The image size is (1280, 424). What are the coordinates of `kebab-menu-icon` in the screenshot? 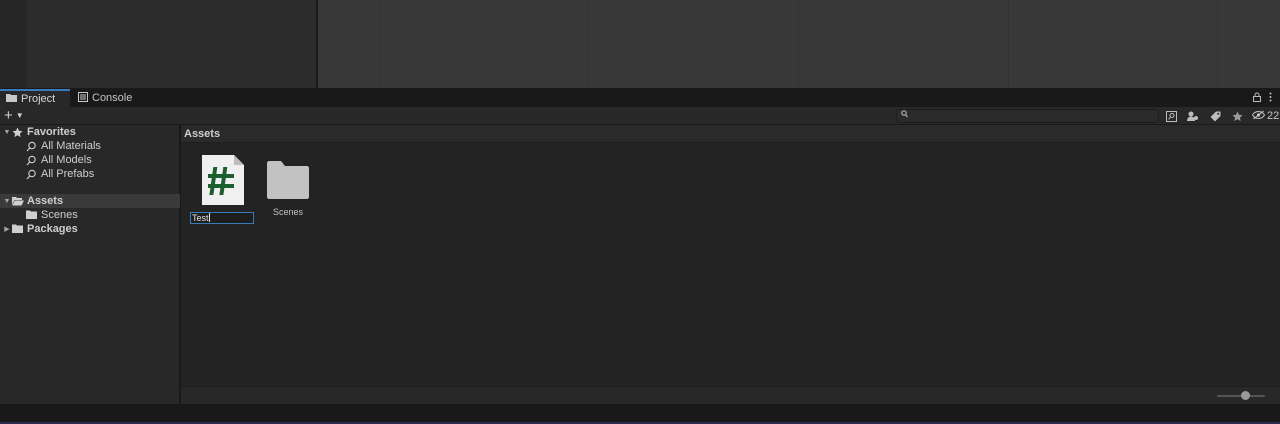 It's located at (1270, 98).